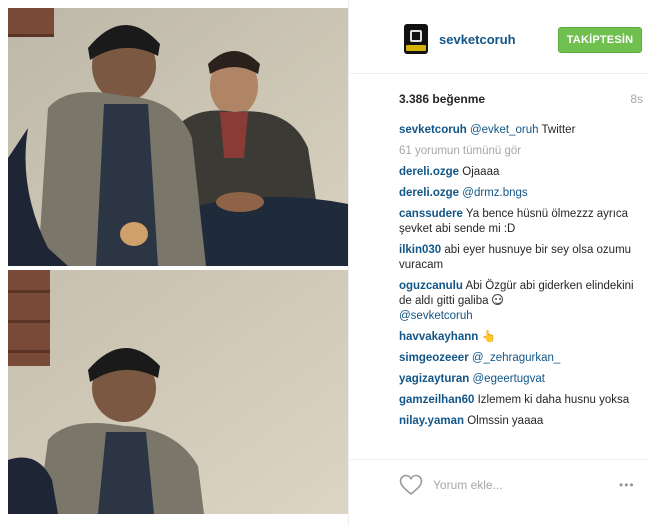  I want to click on comment-username: yagizayturan, so click(434, 379).